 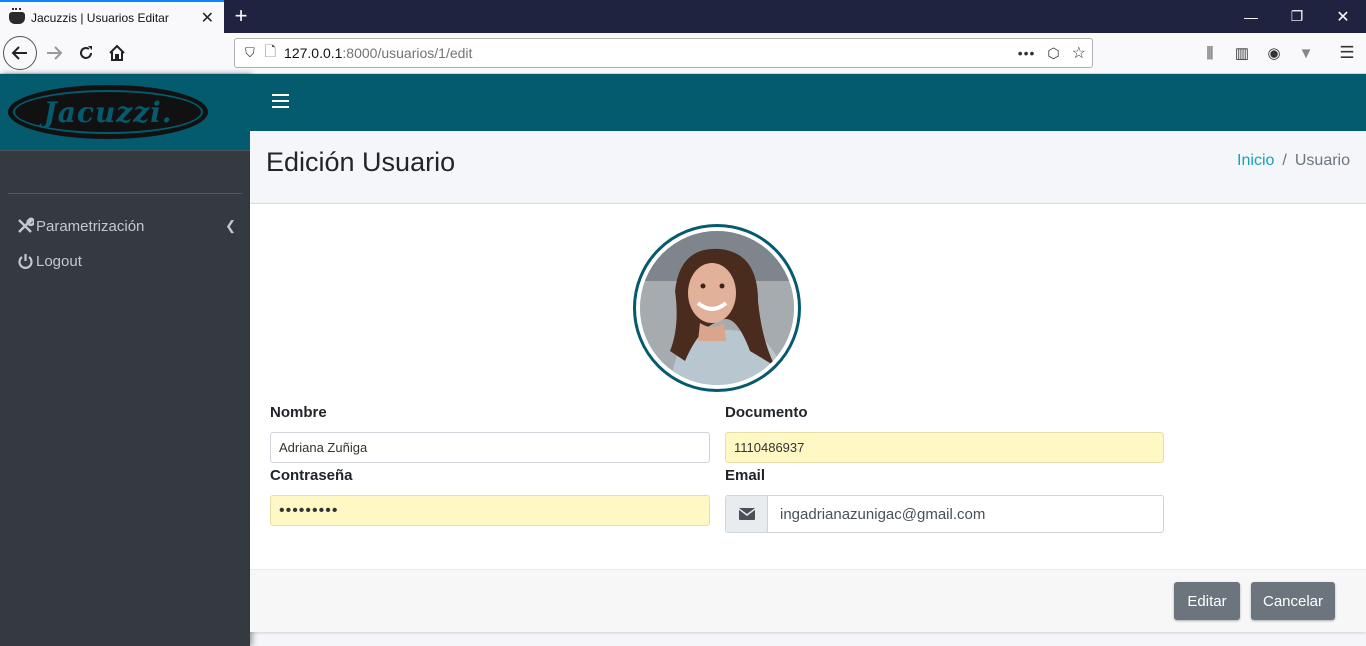 What do you see at coordinates (745, 475) in the screenshot?
I see `email-label: Email` at bounding box center [745, 475].